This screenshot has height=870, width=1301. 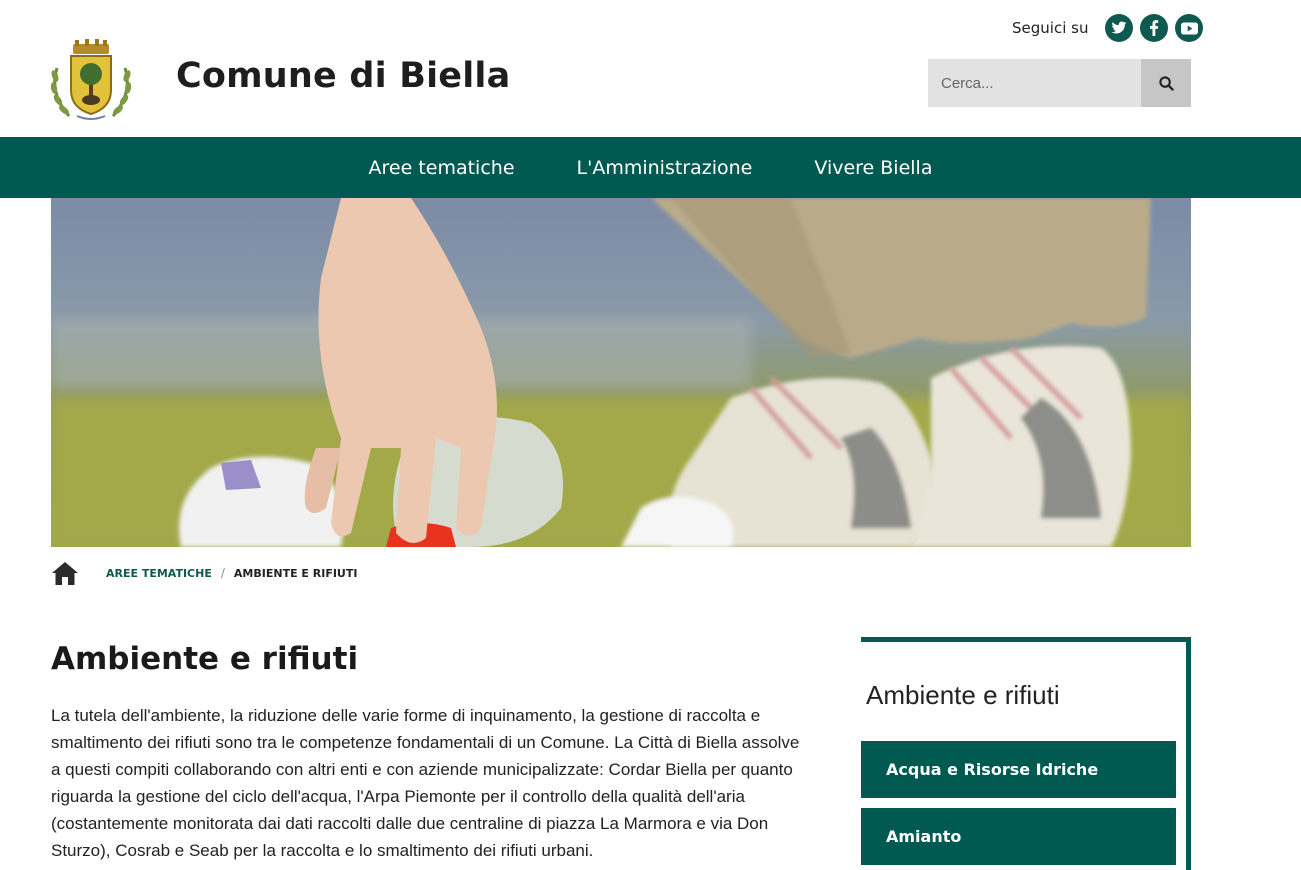 I want to click on facebook-icon, so click(x=1154, y=28).